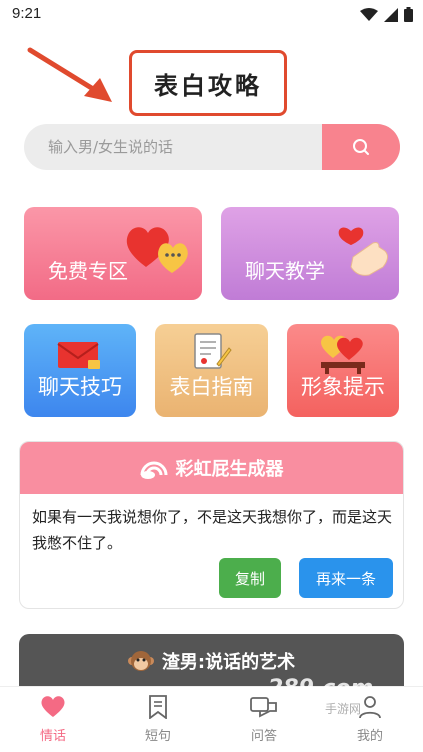 The width and height of the screenshot is (423, 752). I want to click on rainbow-icon, so click(153, 470).